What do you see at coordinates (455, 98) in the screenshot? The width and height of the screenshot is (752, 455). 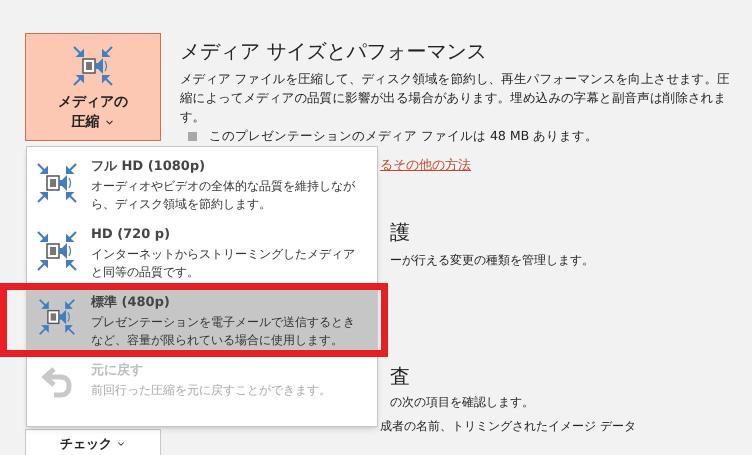 I see `section-description: メディア ファイルを圧縮して、ディスク領域を節約し、再生パフォーマンスを向上させます。圧縮によってメディアの品質に影響が出る場合があります。埋め込みの字幕と副音声は削除されます。` at bounding box center [455, 98].